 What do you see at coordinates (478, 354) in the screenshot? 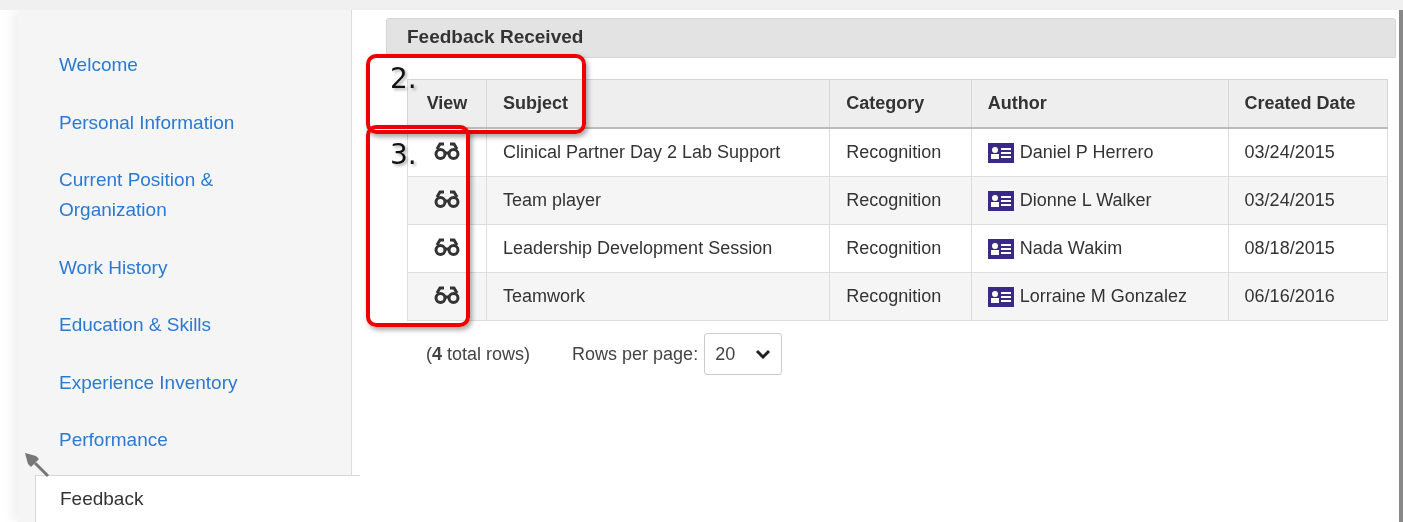
I see `total-rows-text: (4 total rows)` at bounding box center [478, 354].